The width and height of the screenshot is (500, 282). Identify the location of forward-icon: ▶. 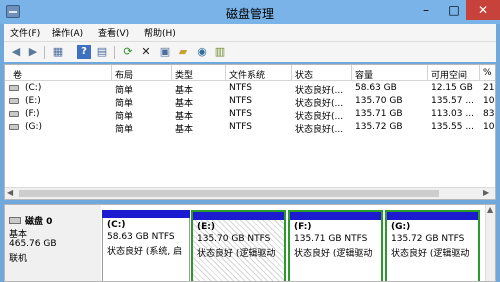
(33, 52).